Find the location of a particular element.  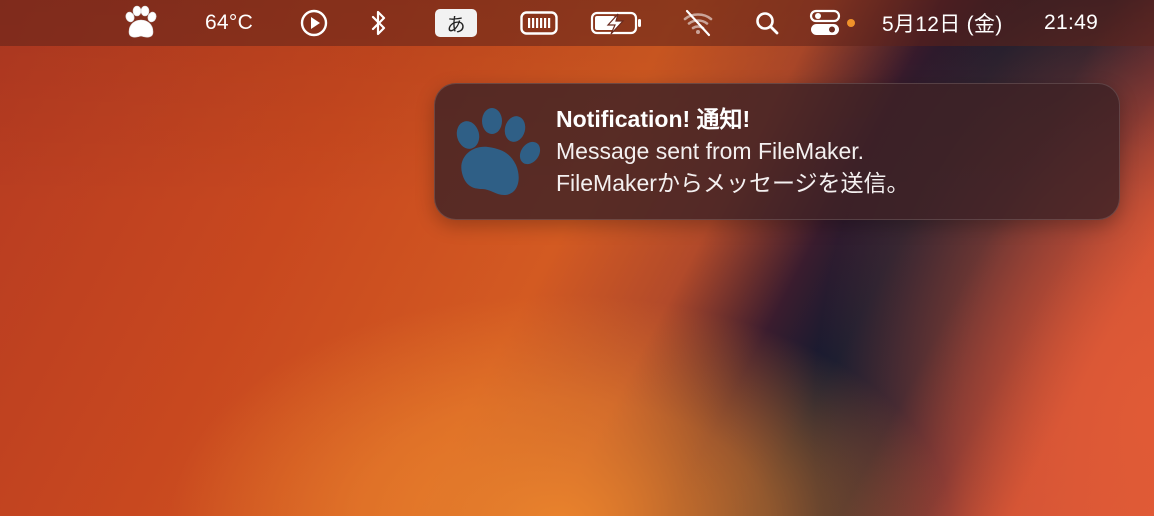

play-menu-item is located at coordinates (314, 23).